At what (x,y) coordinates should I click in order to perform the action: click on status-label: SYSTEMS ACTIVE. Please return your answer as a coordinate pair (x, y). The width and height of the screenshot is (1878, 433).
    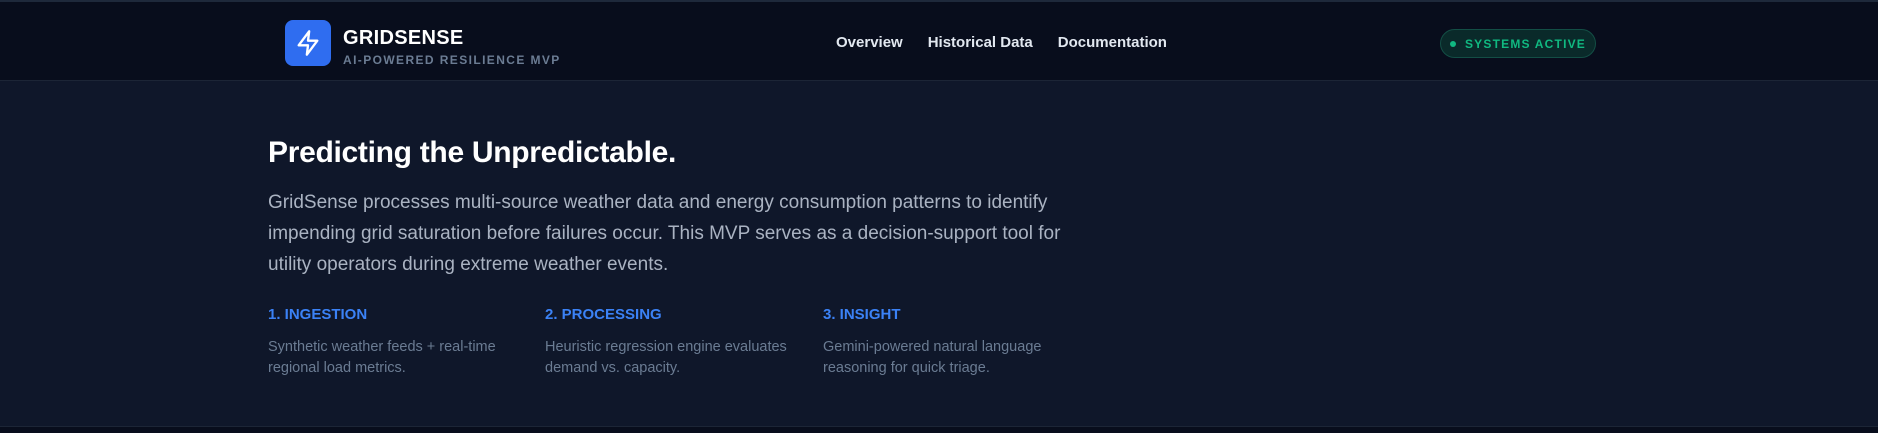
    Looking at the image, I should click on (1525, 43).